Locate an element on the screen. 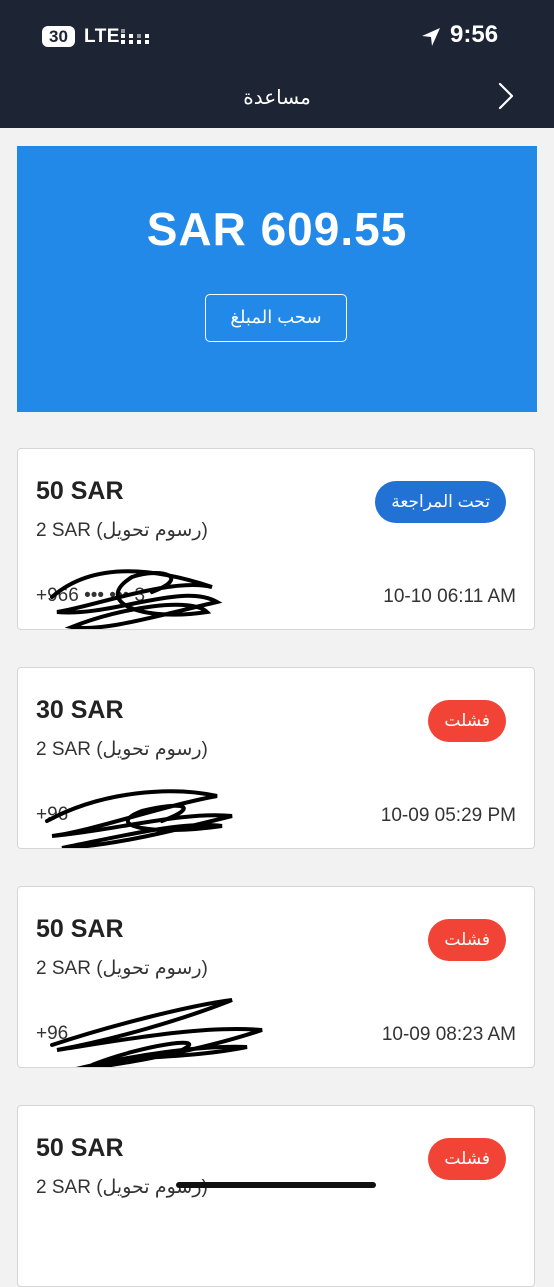  nav-bar: مساعدة is located at coordinates (277, 101).